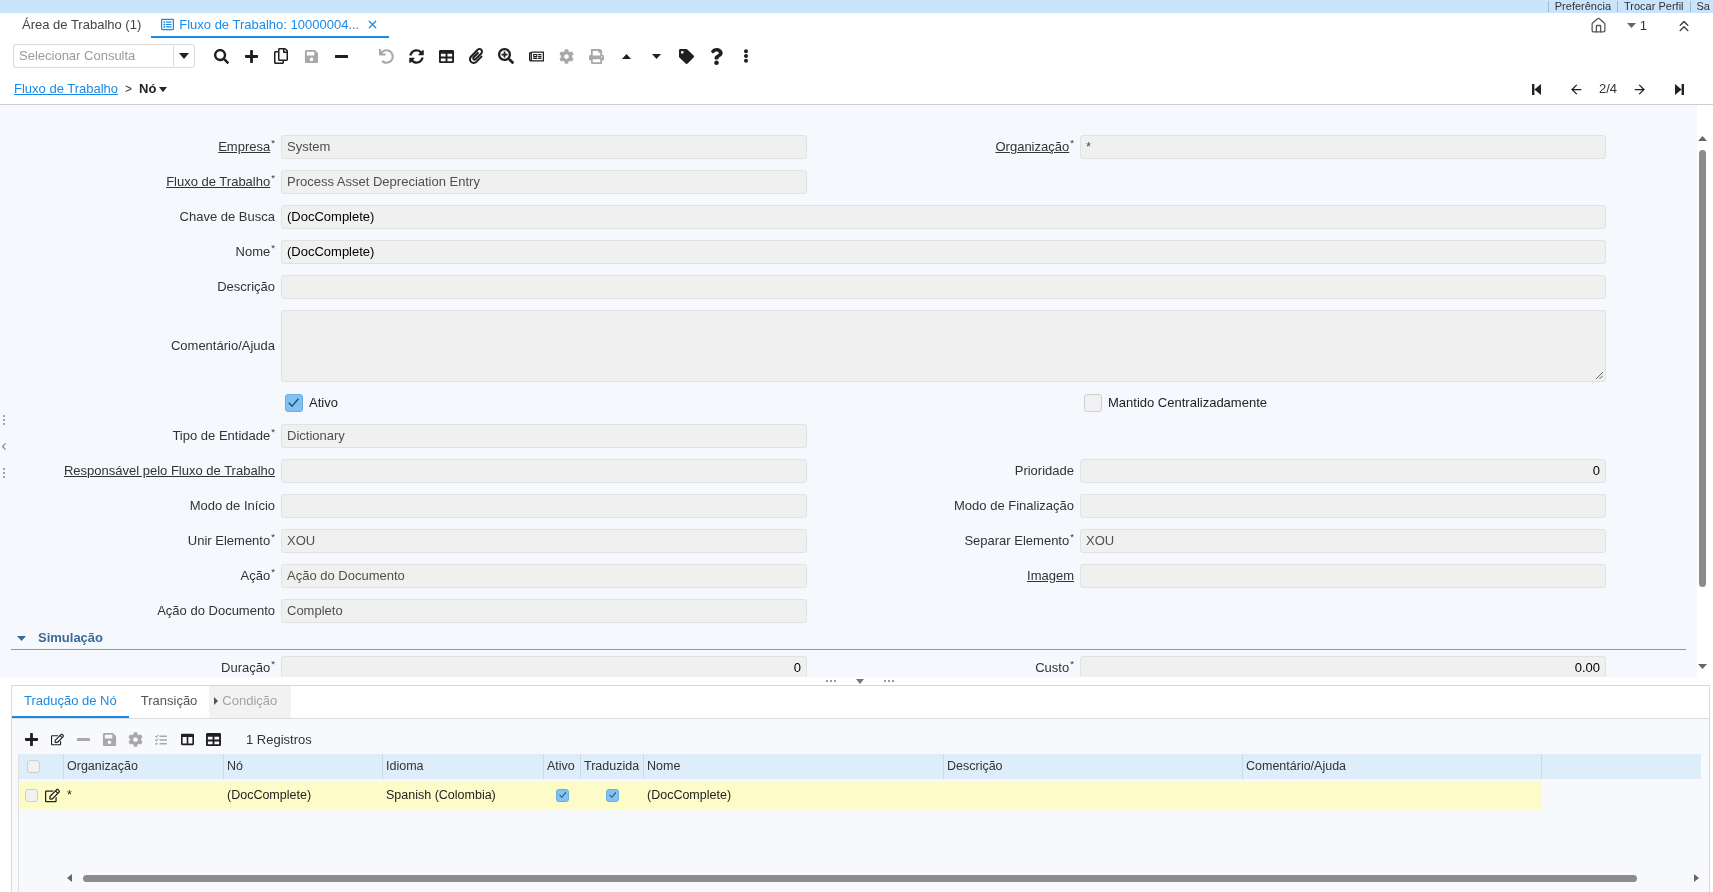  I want to click on minus-icon, so click(341, 56).